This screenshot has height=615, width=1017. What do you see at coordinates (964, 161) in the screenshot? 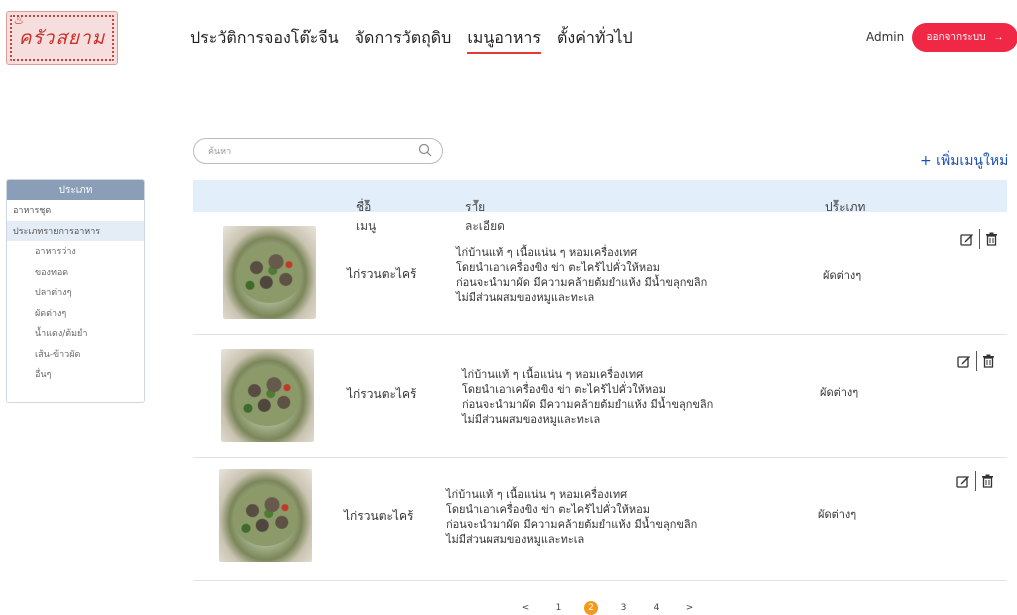
I see `add-menu-button: + เพิ่มเมนูใหม่` at bounding box center [964, 161].